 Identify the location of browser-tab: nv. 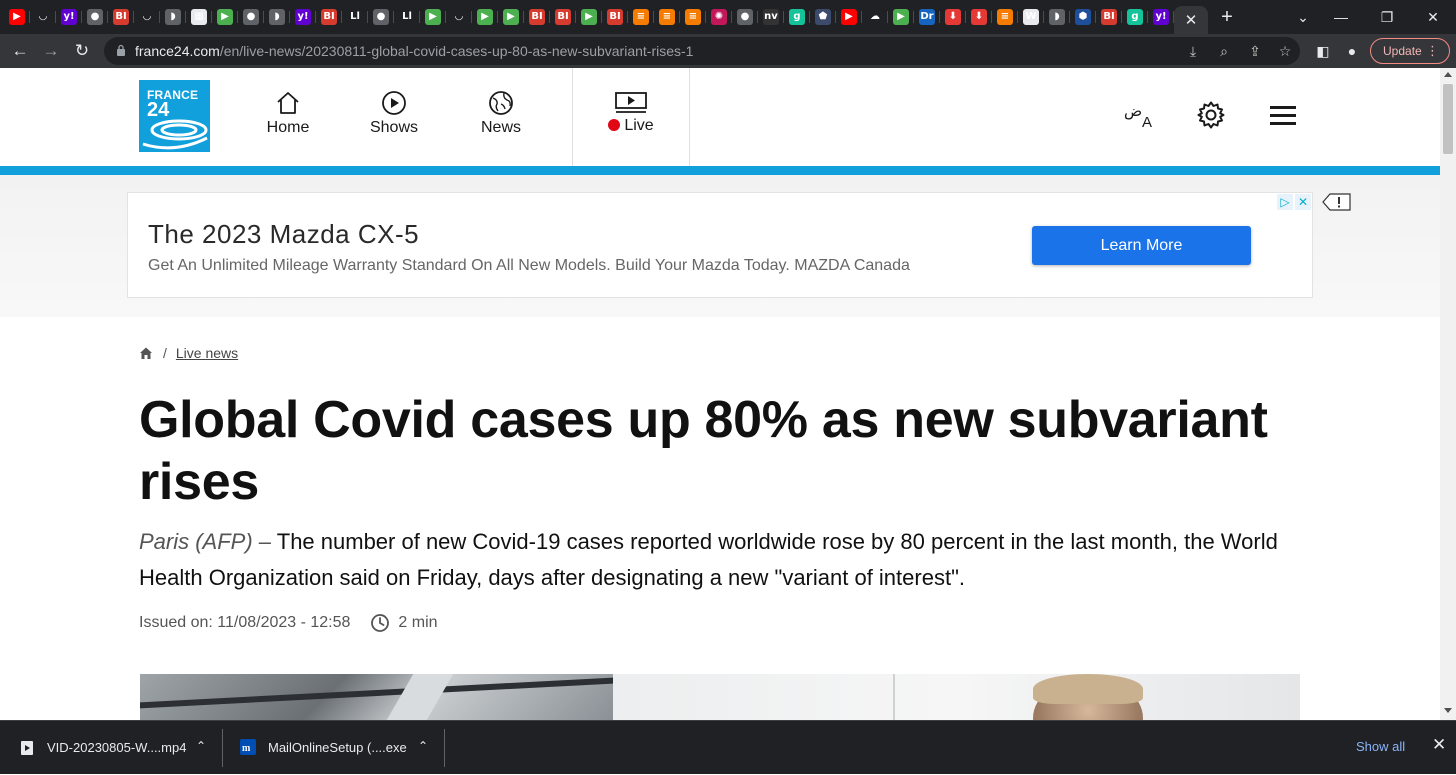
(771, 17).